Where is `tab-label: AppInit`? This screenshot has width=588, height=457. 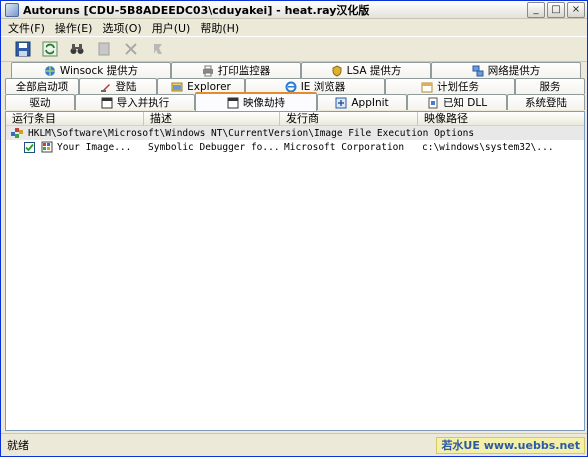 tab-label: AppInit is located at coordinates (370, 102).